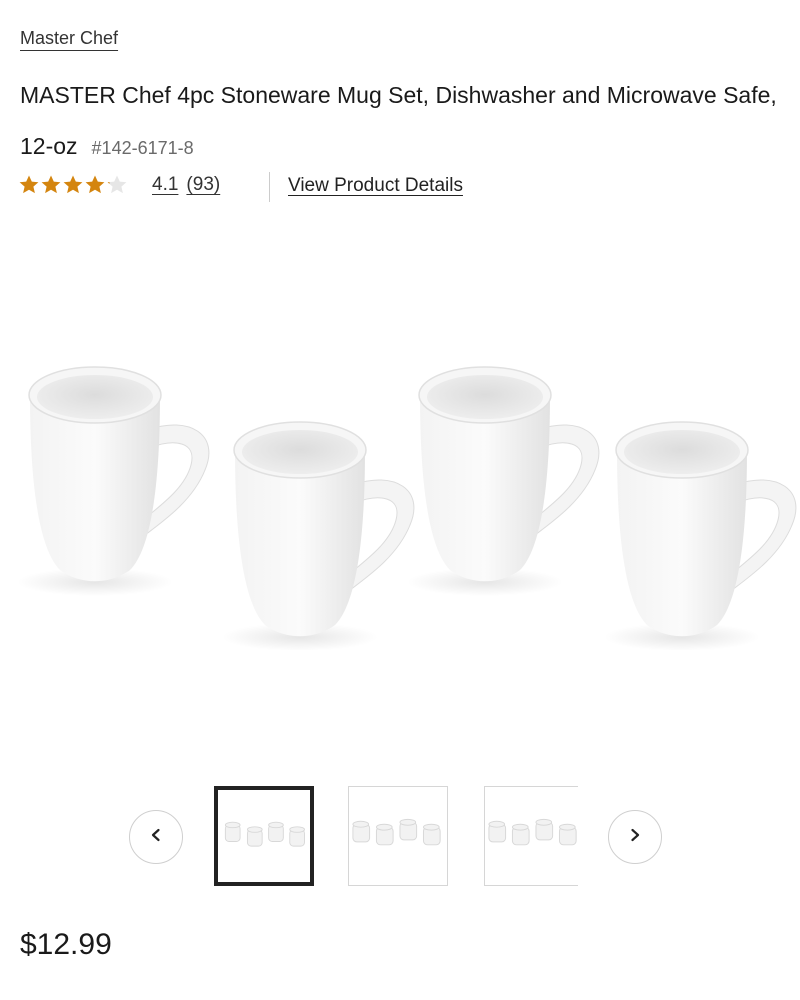 The height and width of the screenshot is (1000, 800). I want to click on brand-link: Master Chef, so click(69, 38).